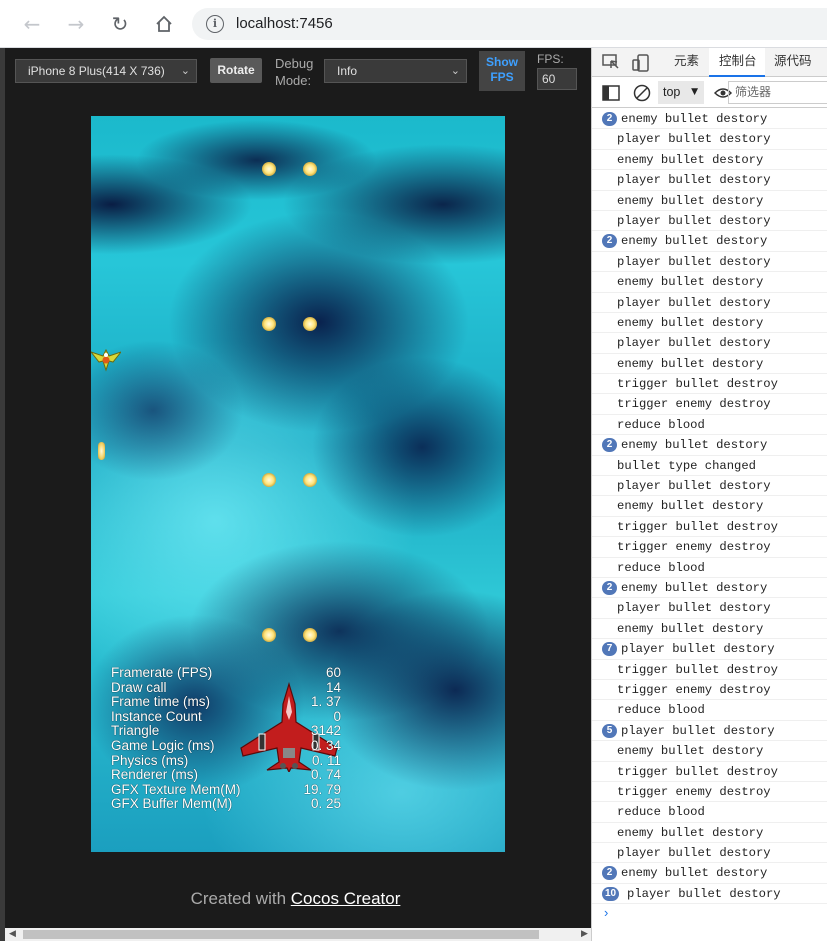  Describe the element at coordinates (709, 466) in the screenshot. I see `console-log-row: bullet type changed` at that location.